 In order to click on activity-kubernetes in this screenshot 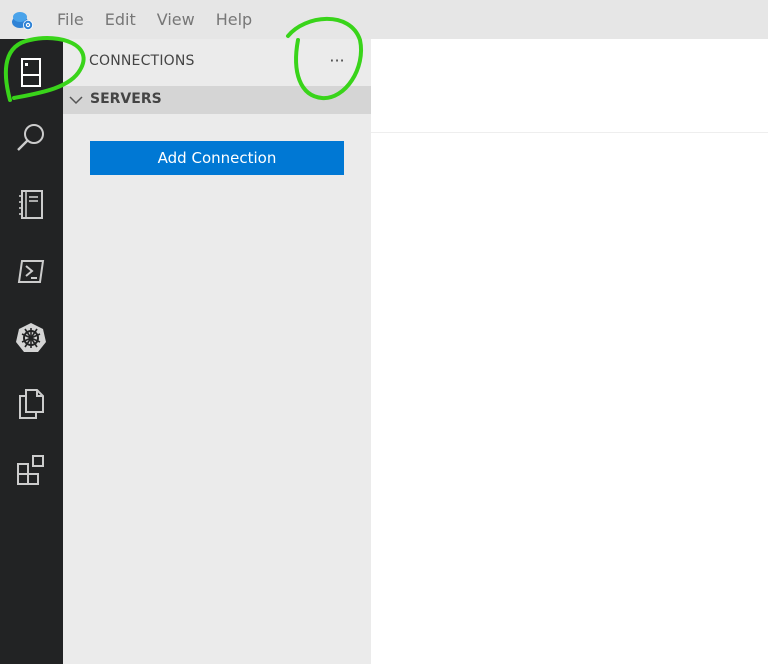, I will do `click(31, 338)`.